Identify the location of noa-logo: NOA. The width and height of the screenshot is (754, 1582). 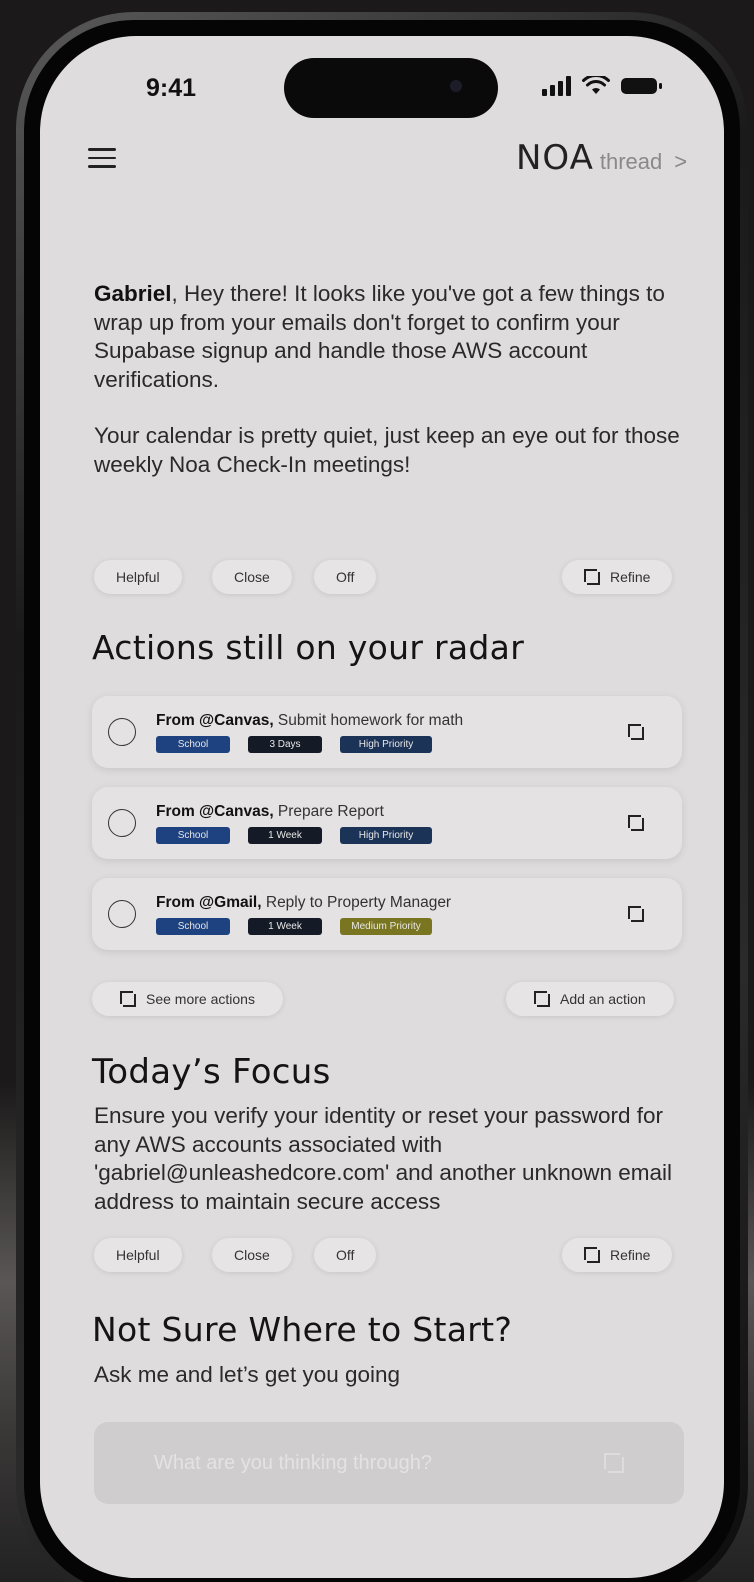
(555, 158).